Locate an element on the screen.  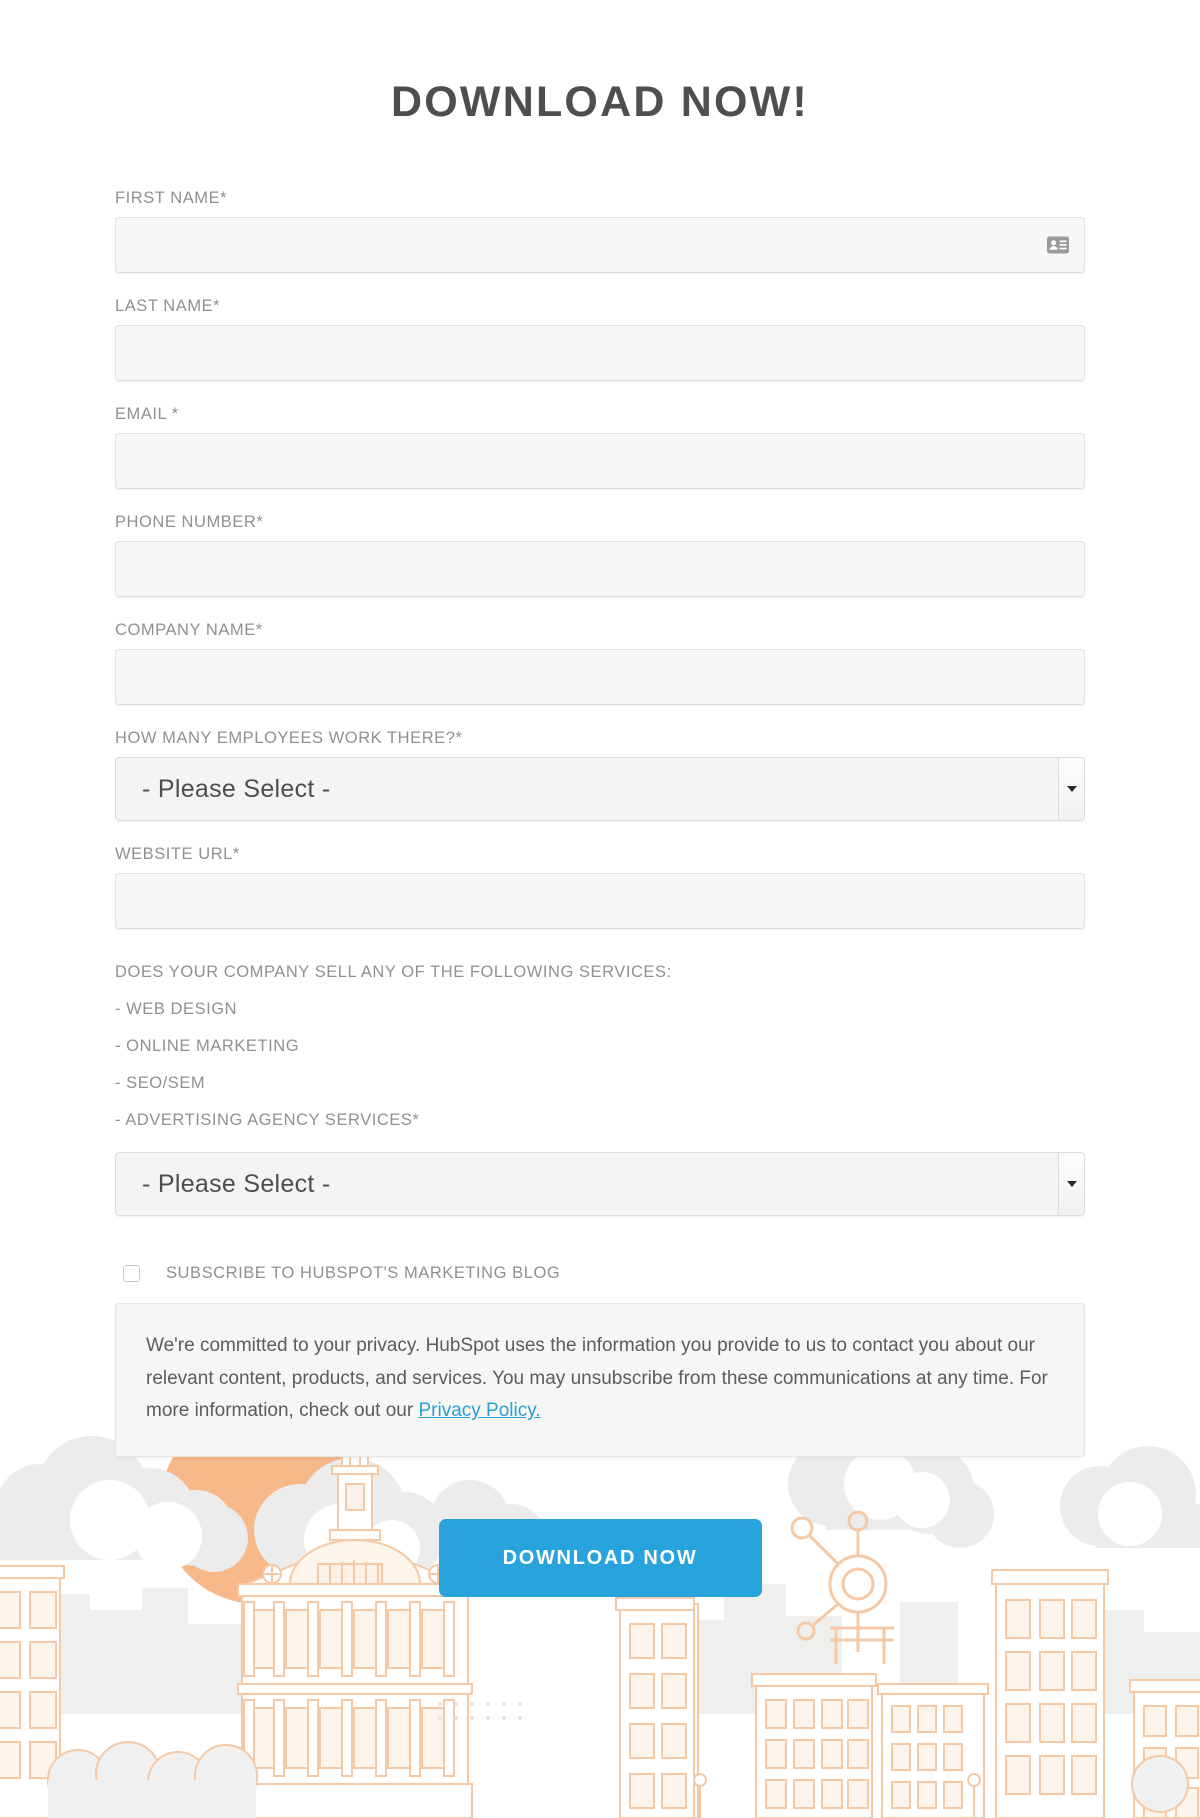
subscribe-row: SUBSCRIBE TO HUBSPOT'S MARKETING BLOG is located at coordinates (600, 1273).